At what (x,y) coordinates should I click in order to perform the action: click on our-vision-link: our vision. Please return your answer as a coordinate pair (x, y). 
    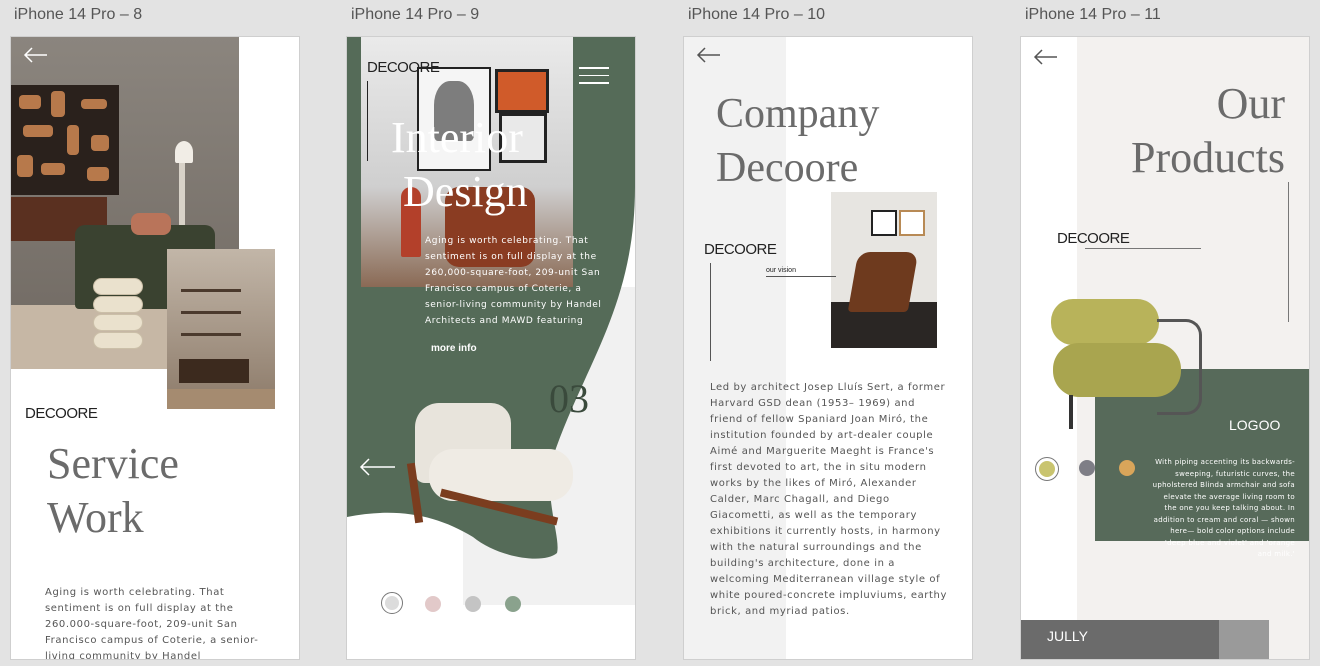
    Looking at the image, I should click on (781, 270).